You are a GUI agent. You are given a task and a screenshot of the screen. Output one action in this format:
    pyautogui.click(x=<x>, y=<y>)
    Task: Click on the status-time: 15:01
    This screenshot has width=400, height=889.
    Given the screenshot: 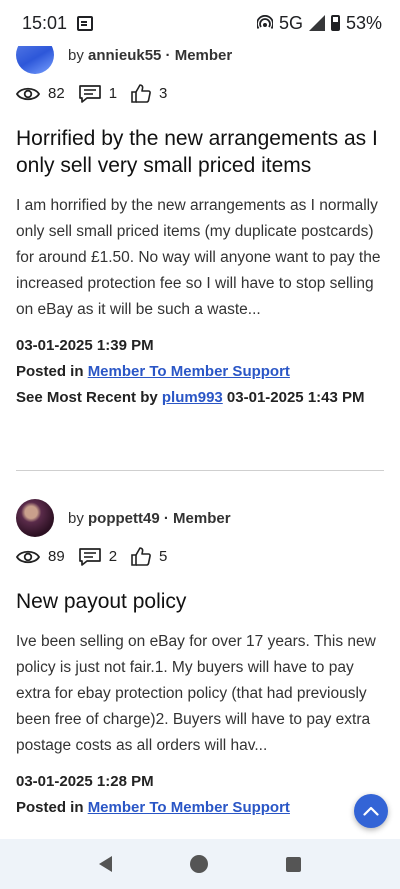 What is the action you would take?
    pyautogui.click(x=45, y=22)
    